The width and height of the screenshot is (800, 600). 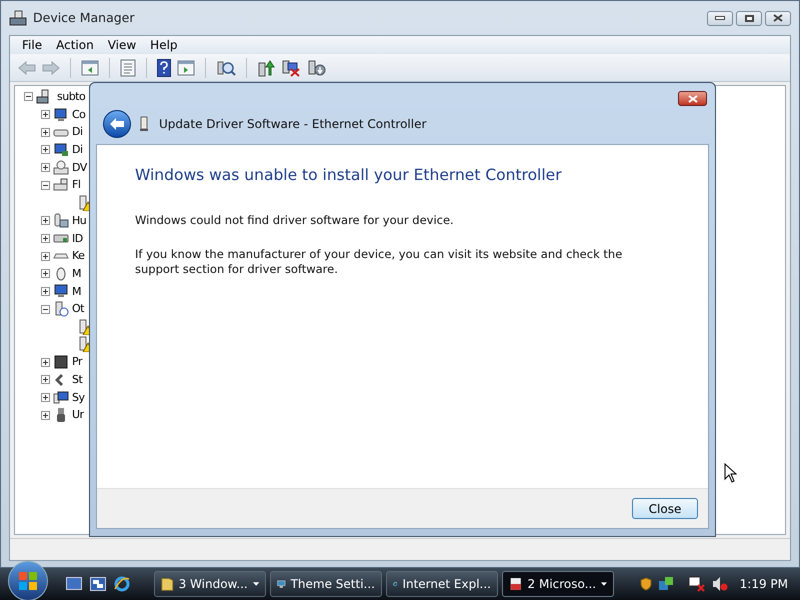 I want to click on clock: 1:19 PM, so click(x=764, y=584).